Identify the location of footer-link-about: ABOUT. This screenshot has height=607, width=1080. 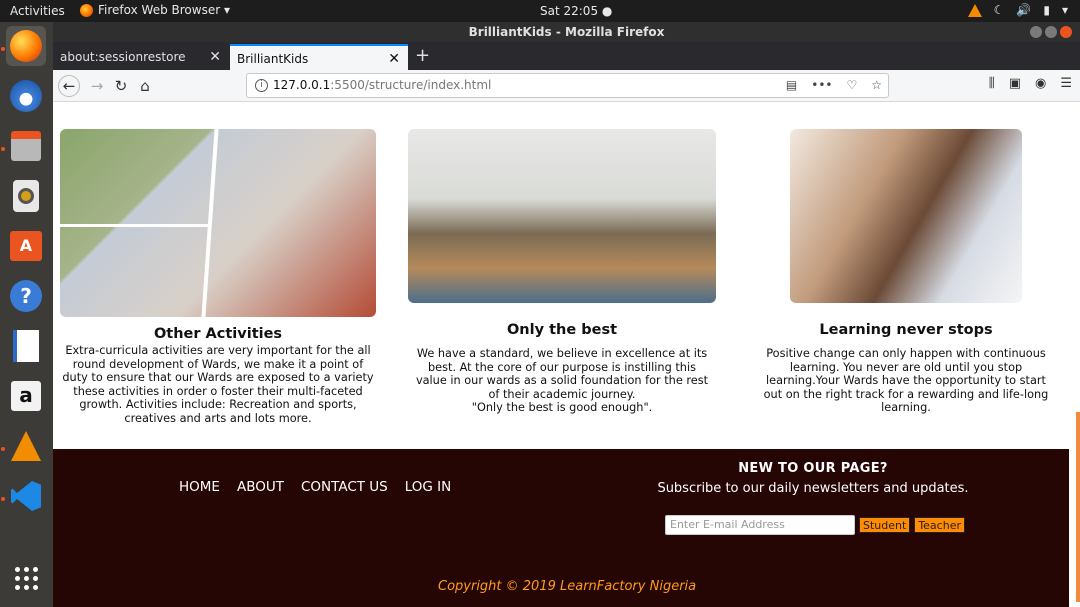
(260, 487).